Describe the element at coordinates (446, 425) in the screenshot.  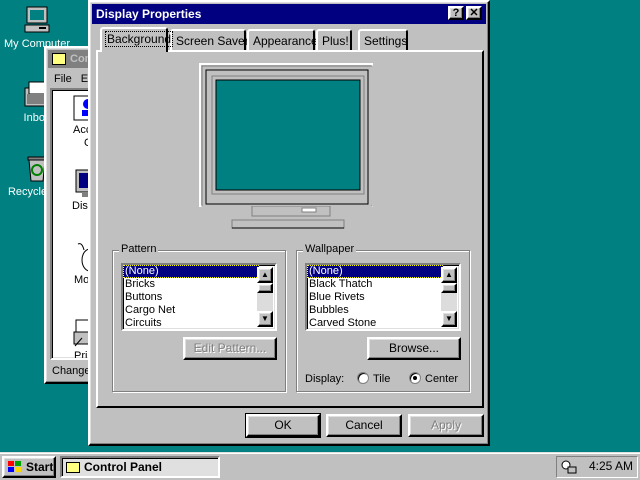
I see `apply-button: Apply` at that location.